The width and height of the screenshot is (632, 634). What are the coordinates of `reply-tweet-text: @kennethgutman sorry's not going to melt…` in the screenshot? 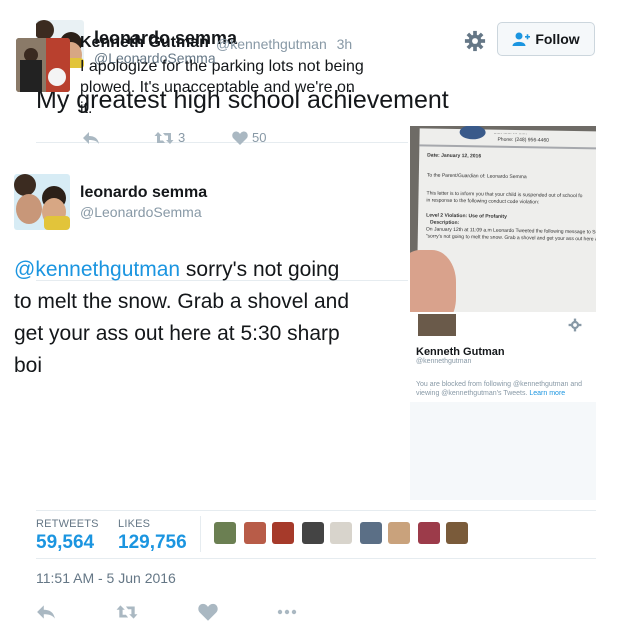 It's located at (184, 318).